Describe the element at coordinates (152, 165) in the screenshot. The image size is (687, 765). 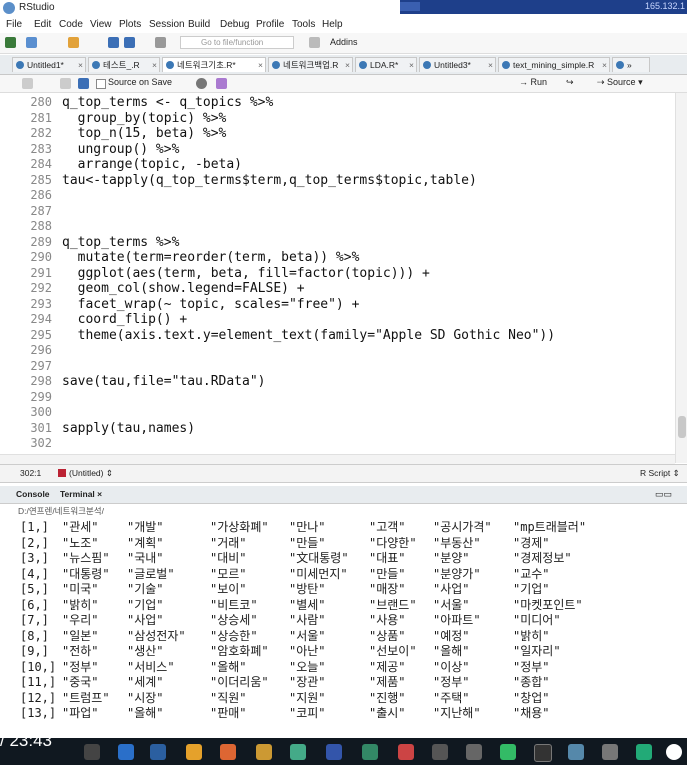
I see `code-text: arrange(topic, -beta)` at that location.